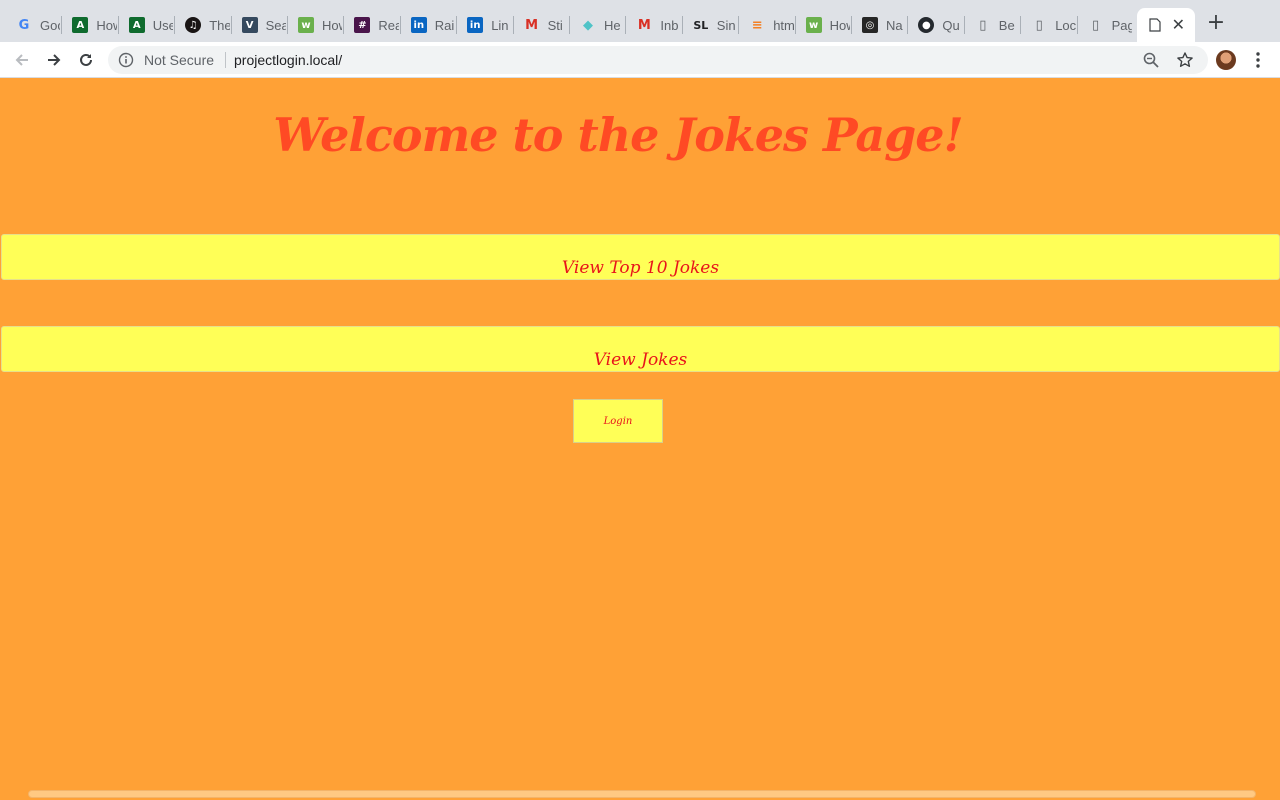  I want to click on page-title: Welcome to the Jokes Page!, so click(618, 135).